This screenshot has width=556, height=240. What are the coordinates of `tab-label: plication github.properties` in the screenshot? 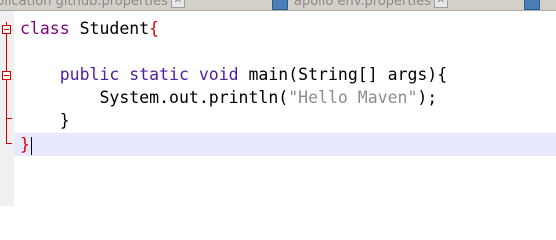 It's located at (84, 4).